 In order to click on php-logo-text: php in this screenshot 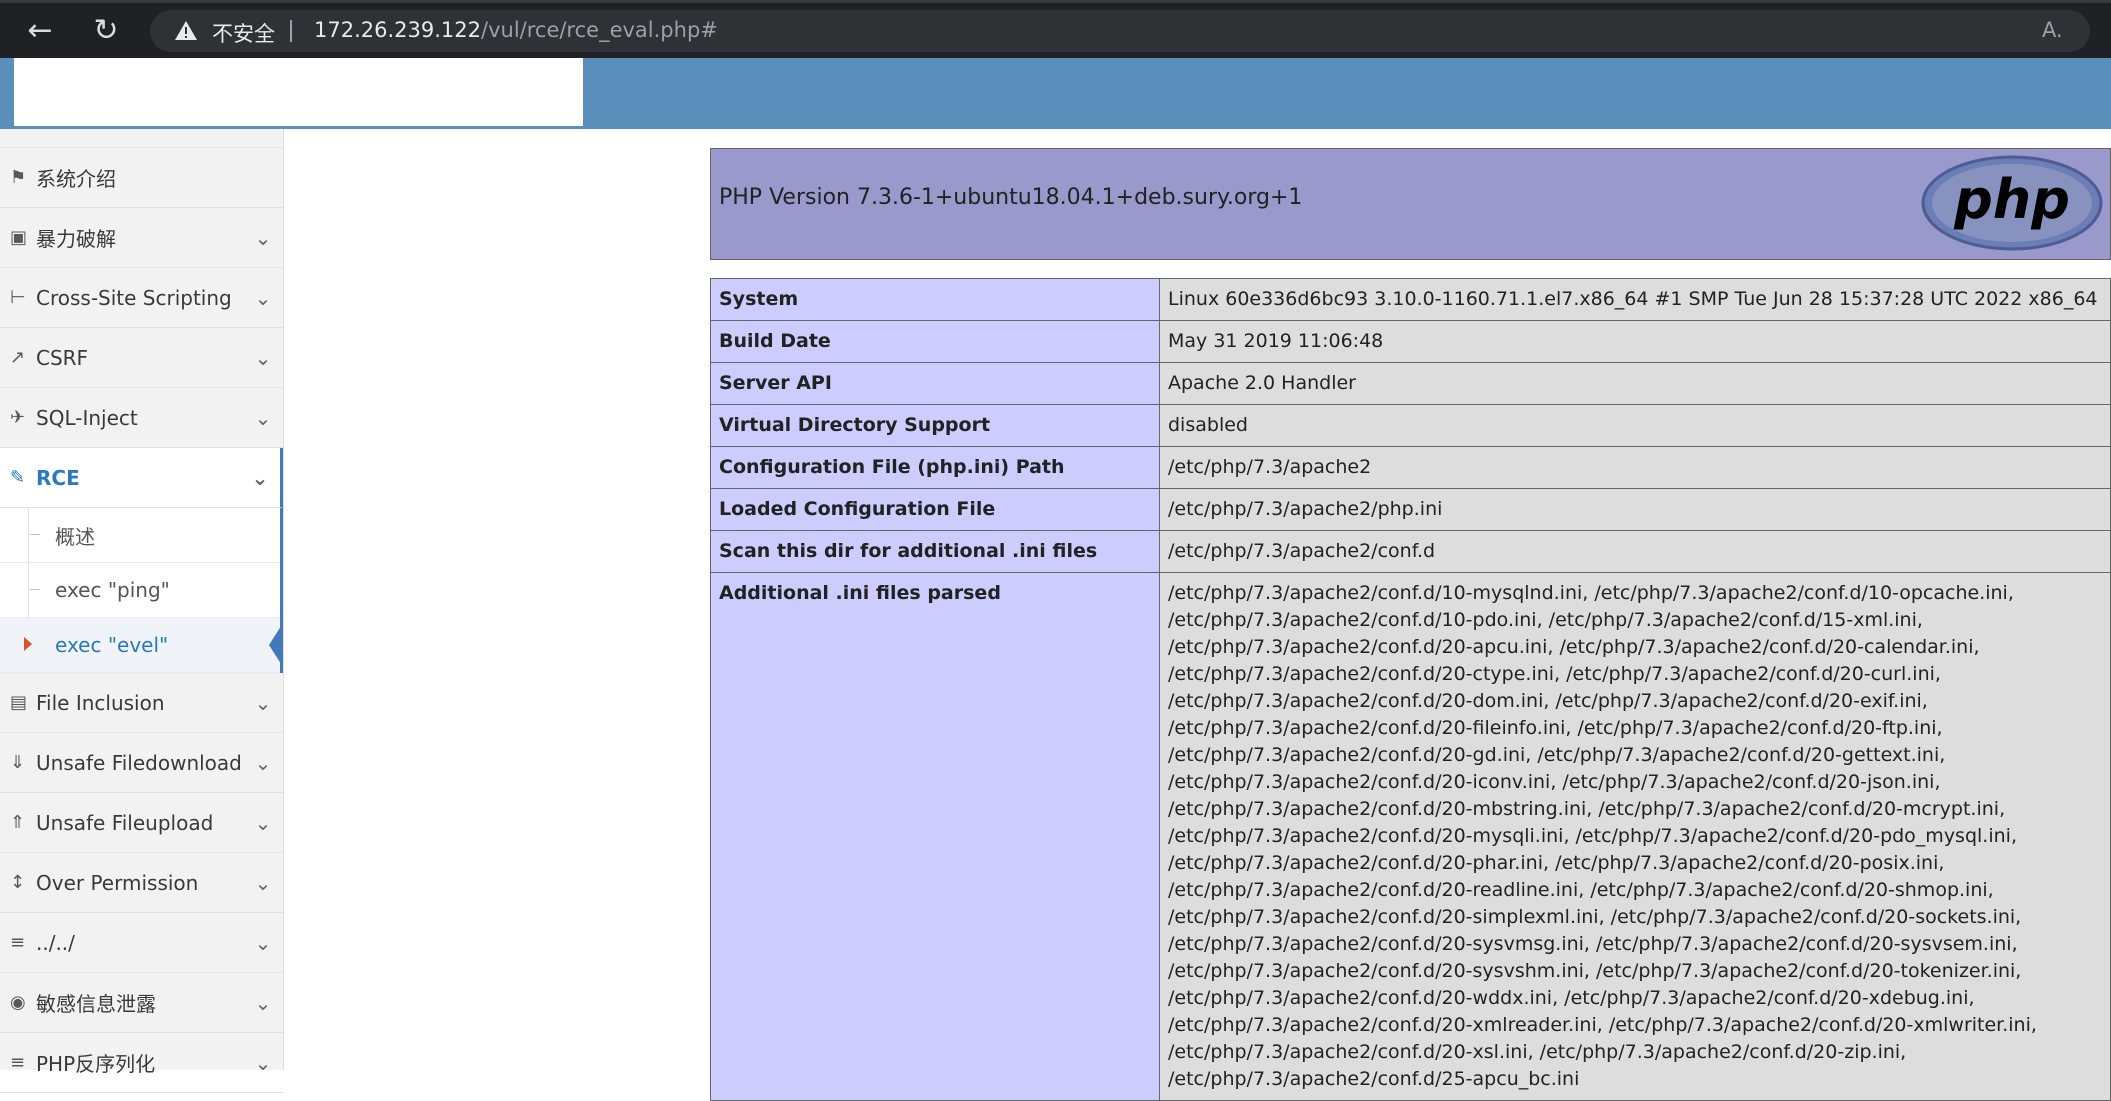, I will do `click(2011, 199)`.